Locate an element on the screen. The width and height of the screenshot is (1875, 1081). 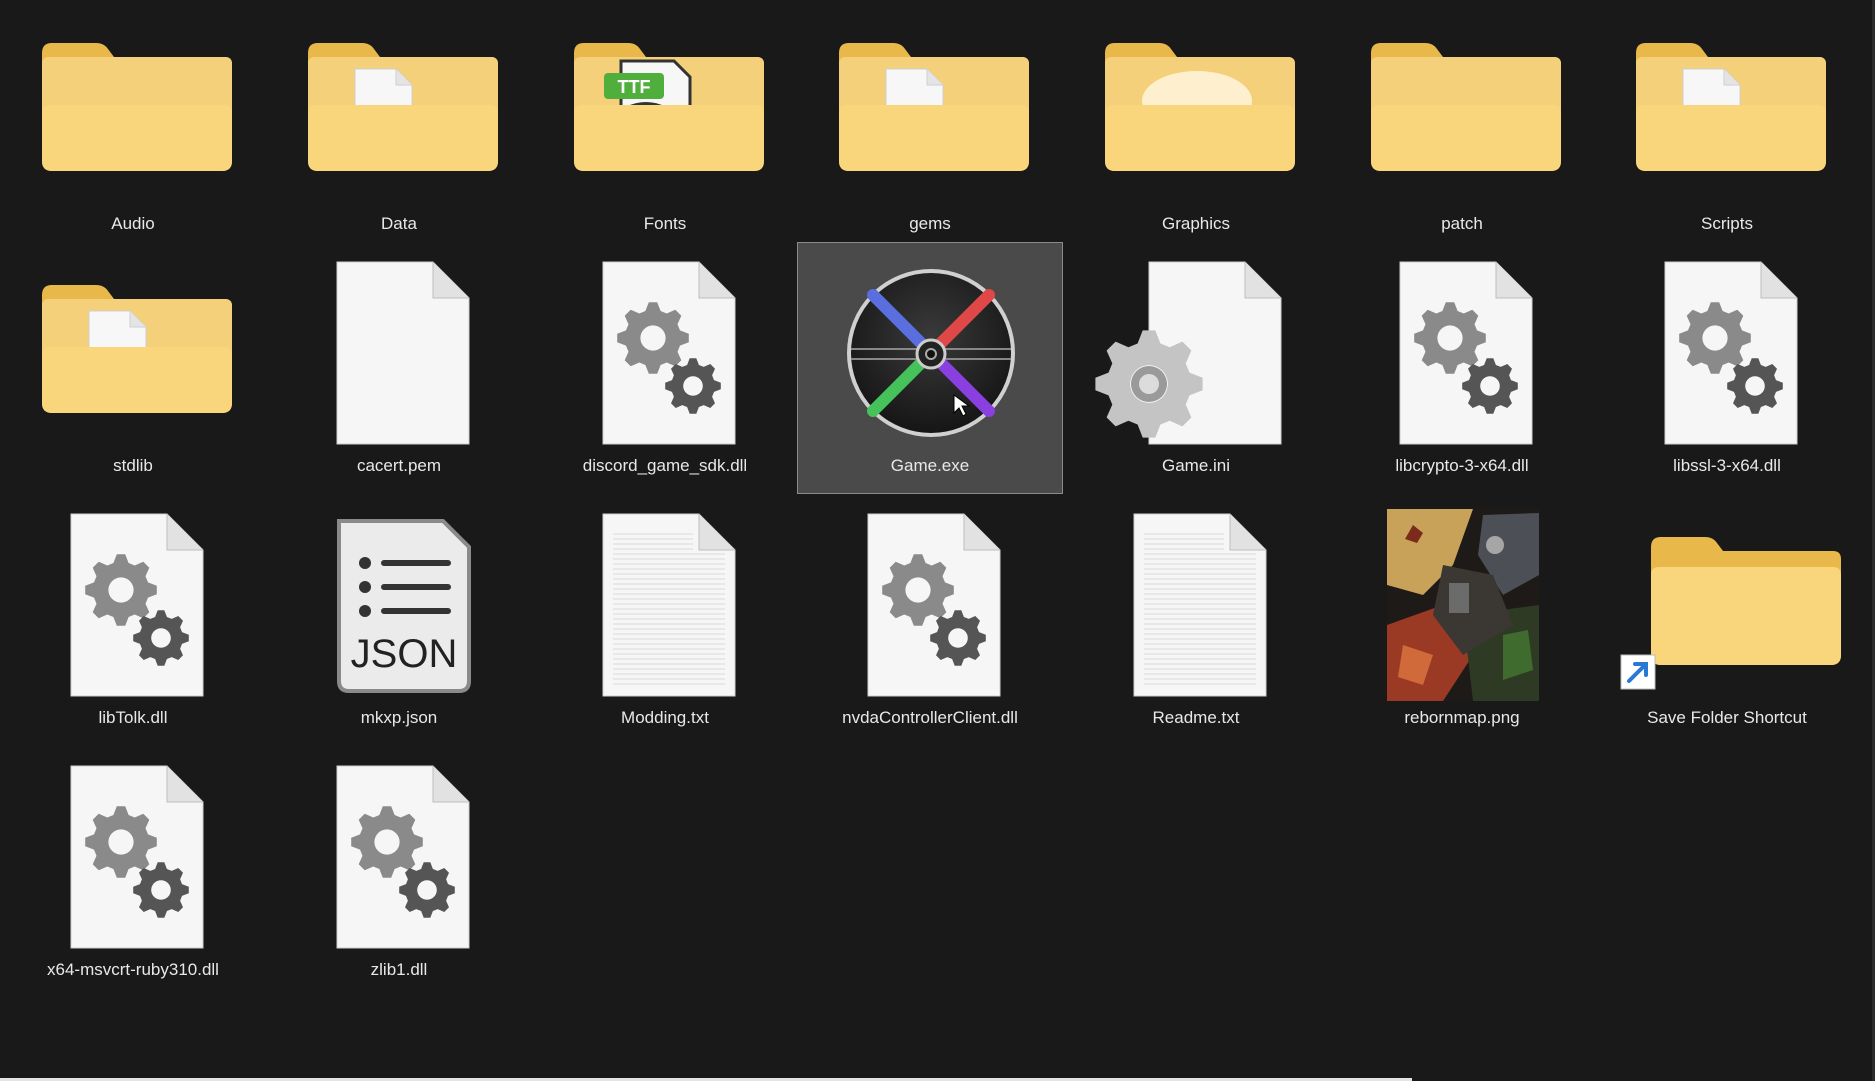
file-name-label: zlib1.dll is located at coordinates (399, 969).